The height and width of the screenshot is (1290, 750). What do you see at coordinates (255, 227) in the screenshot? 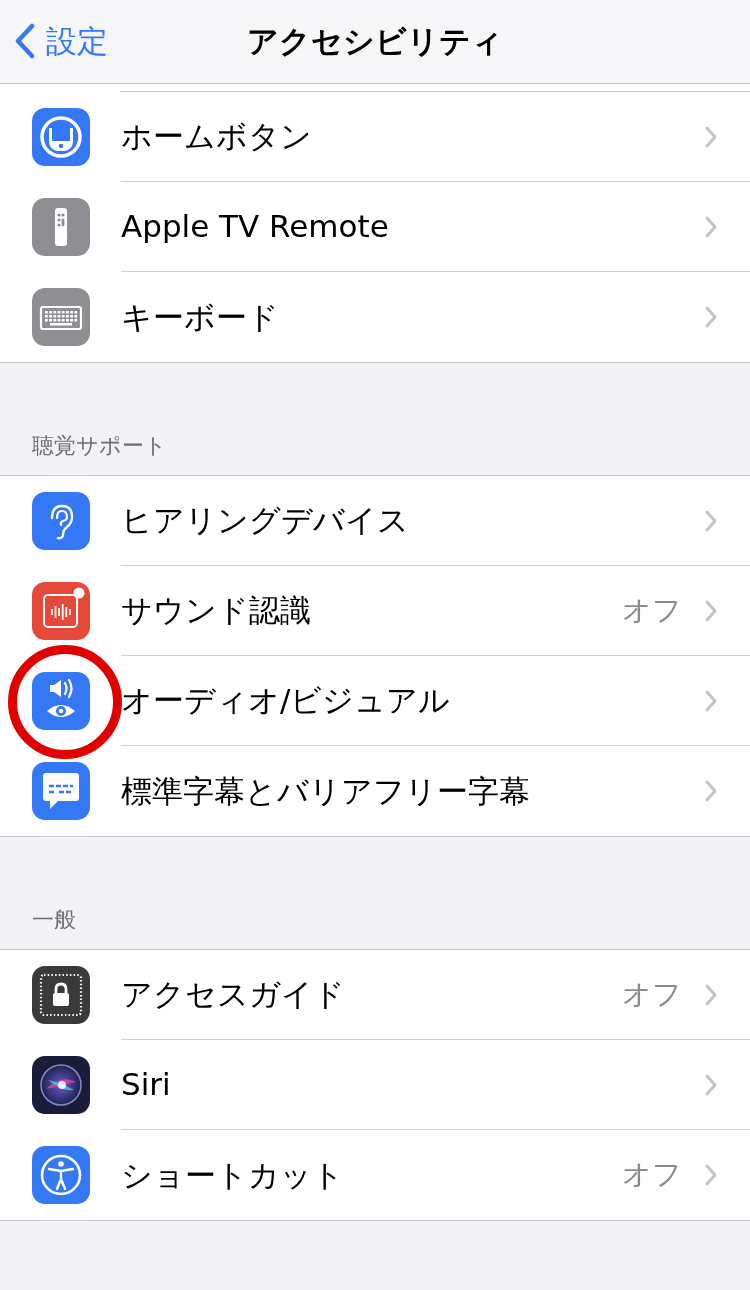
I see `row-label: Apple TV Remote` at bounding box center [255, 227].